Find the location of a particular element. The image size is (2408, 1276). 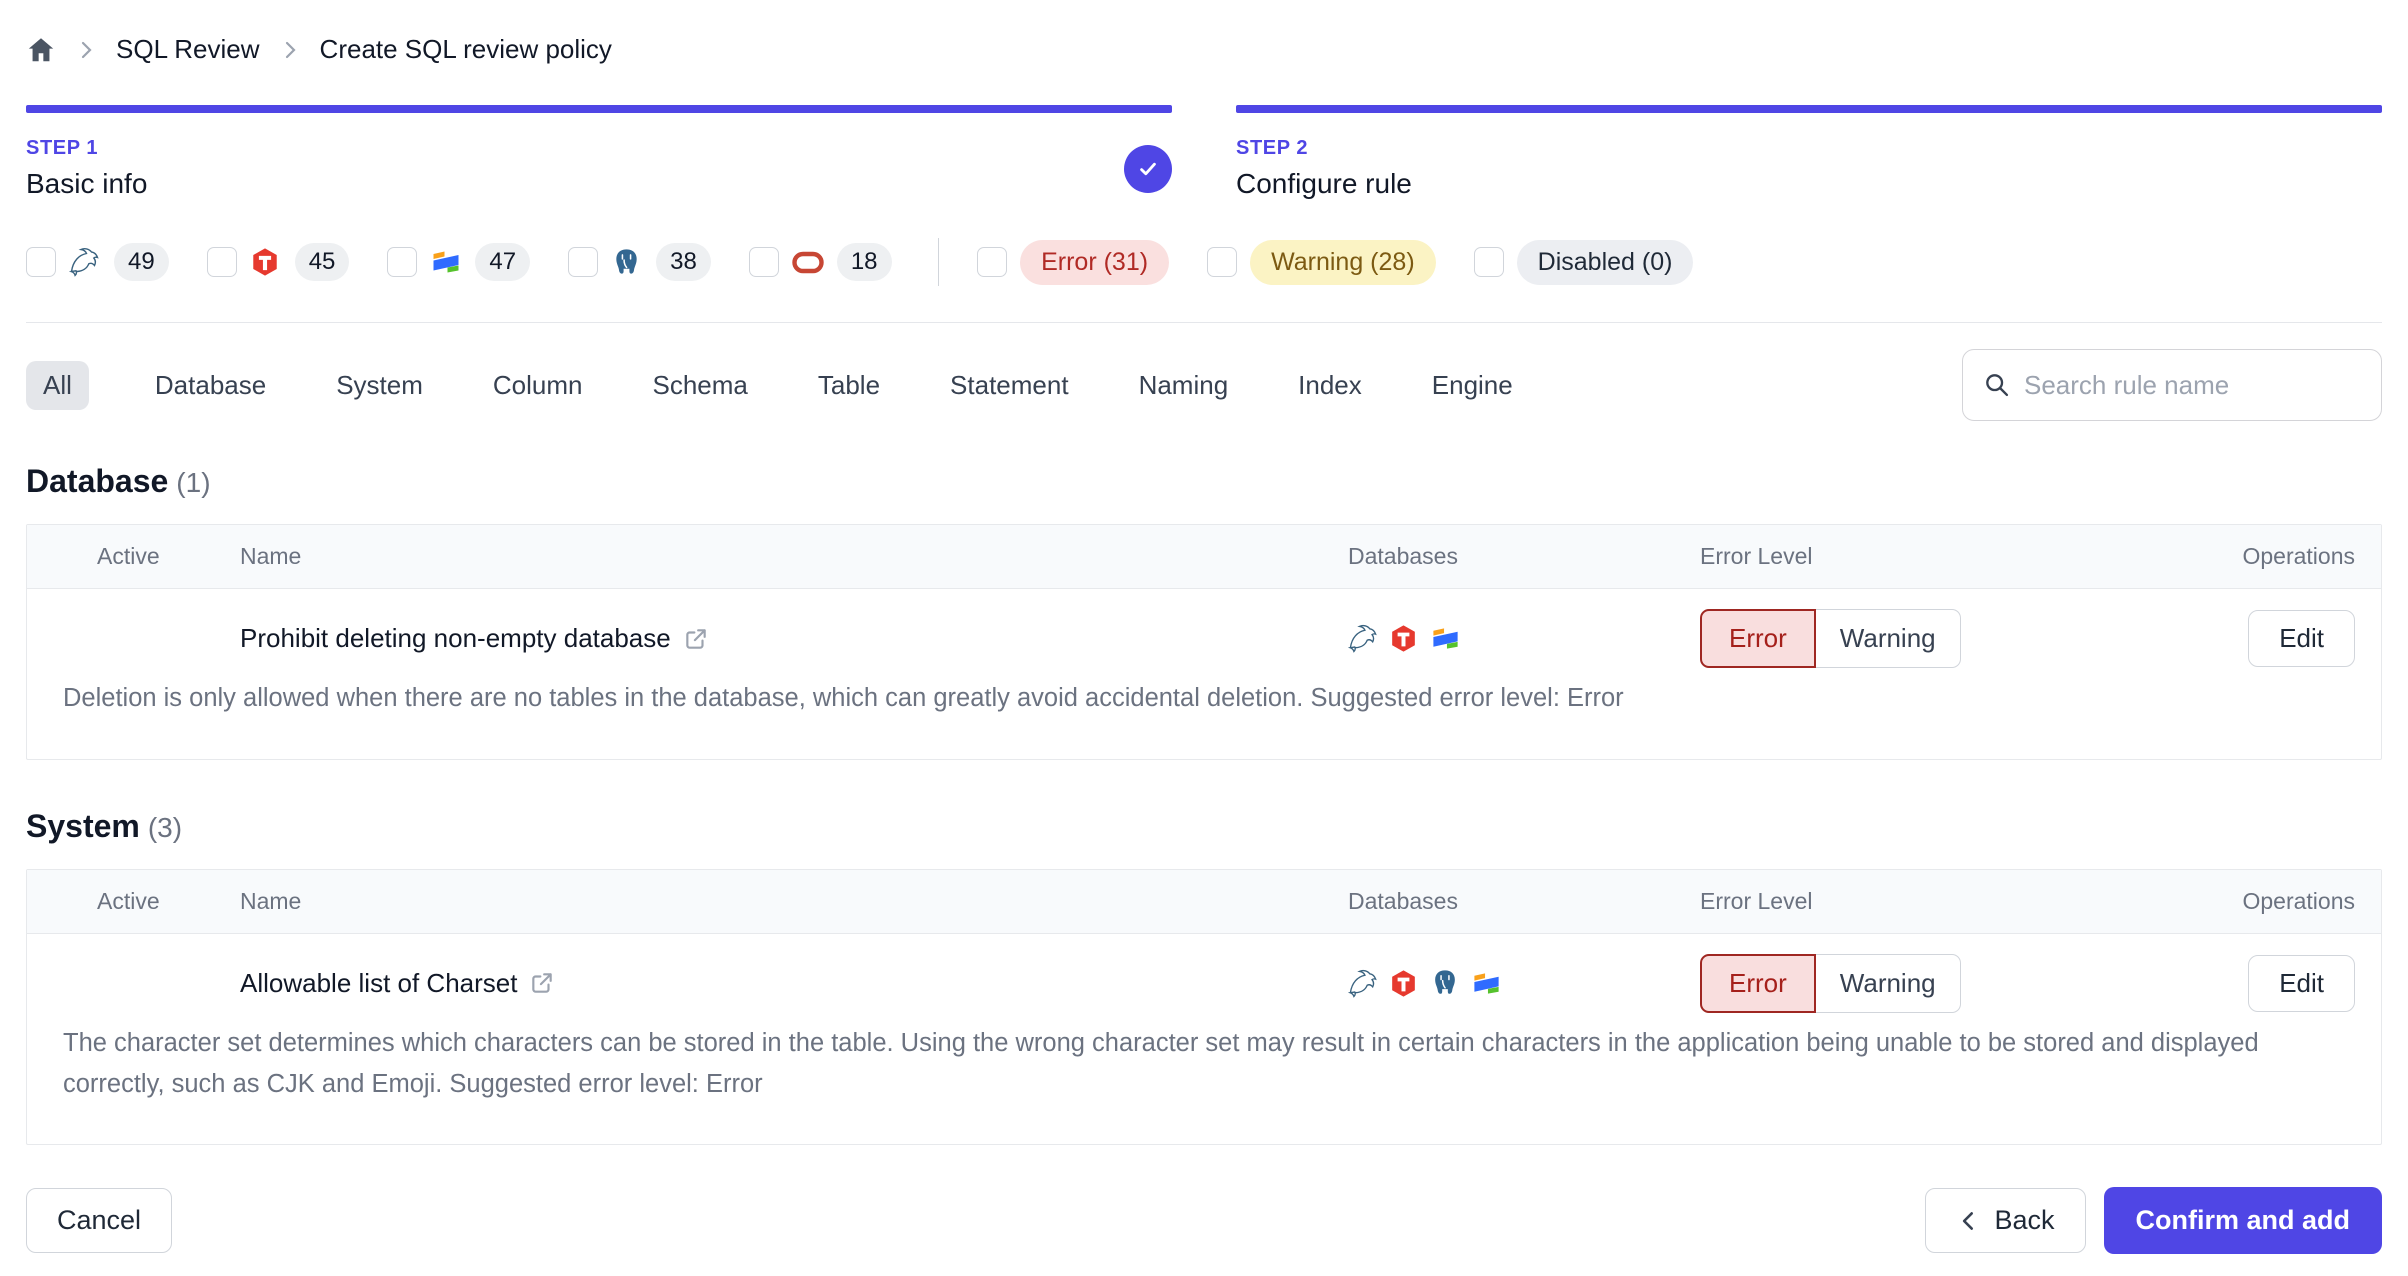

oceanbase-icon is located at coordinates (1445, 638).